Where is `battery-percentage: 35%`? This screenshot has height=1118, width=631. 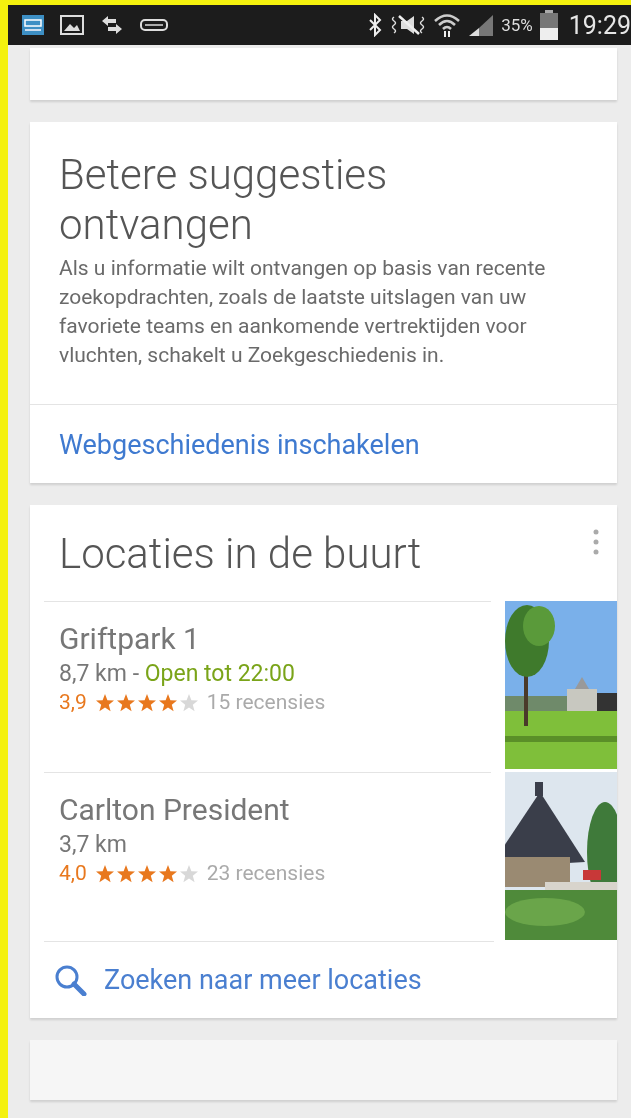 battery-percentage: 35% is located at coordinates (517, 25).